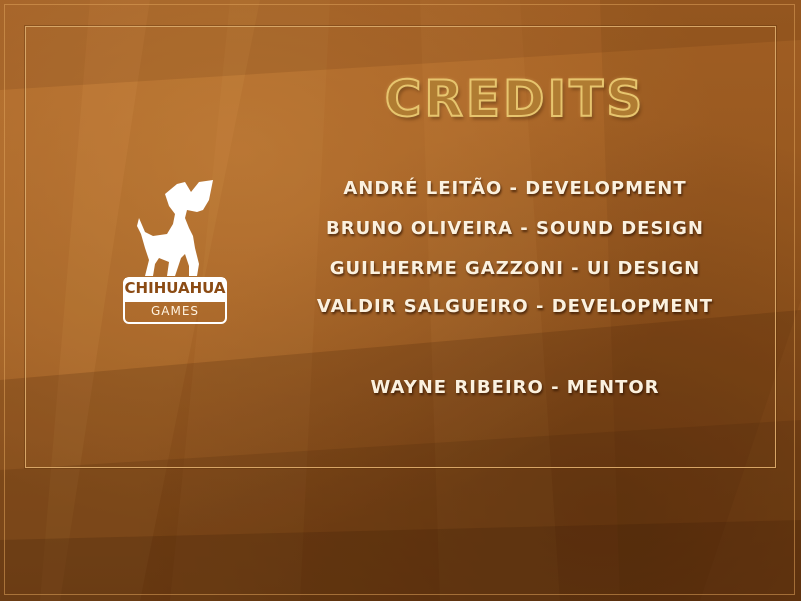 This screenshot has height=601, width=801. I want to click on credit-line: VALDIR SALGUEIRO - DEVELOPMENT, so click(515, 306).